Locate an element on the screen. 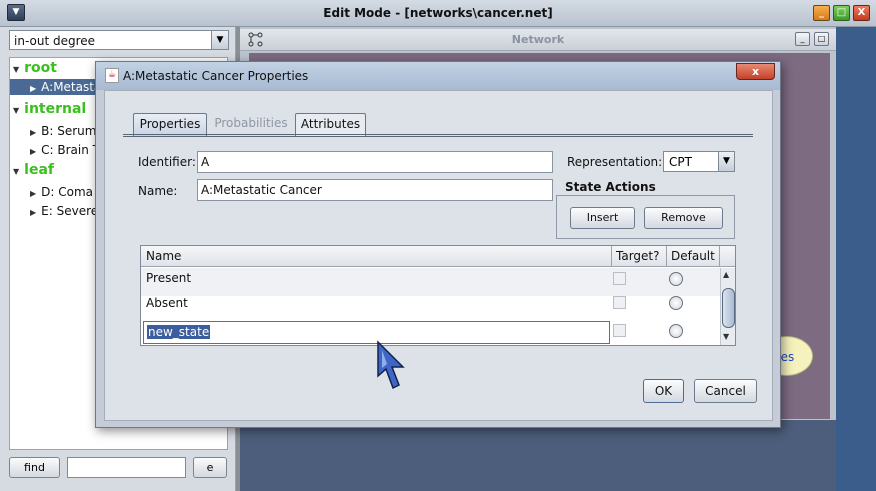  minimize-button: _ is located at coordinates (821, 13).